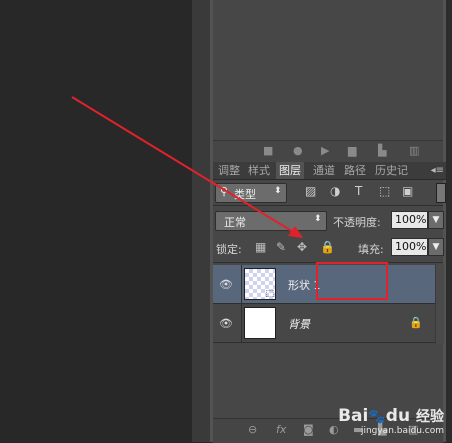 The width and height of the screenshot is (452, 443). I want to click on watermark-suffix: 经验, so click(430, 417).